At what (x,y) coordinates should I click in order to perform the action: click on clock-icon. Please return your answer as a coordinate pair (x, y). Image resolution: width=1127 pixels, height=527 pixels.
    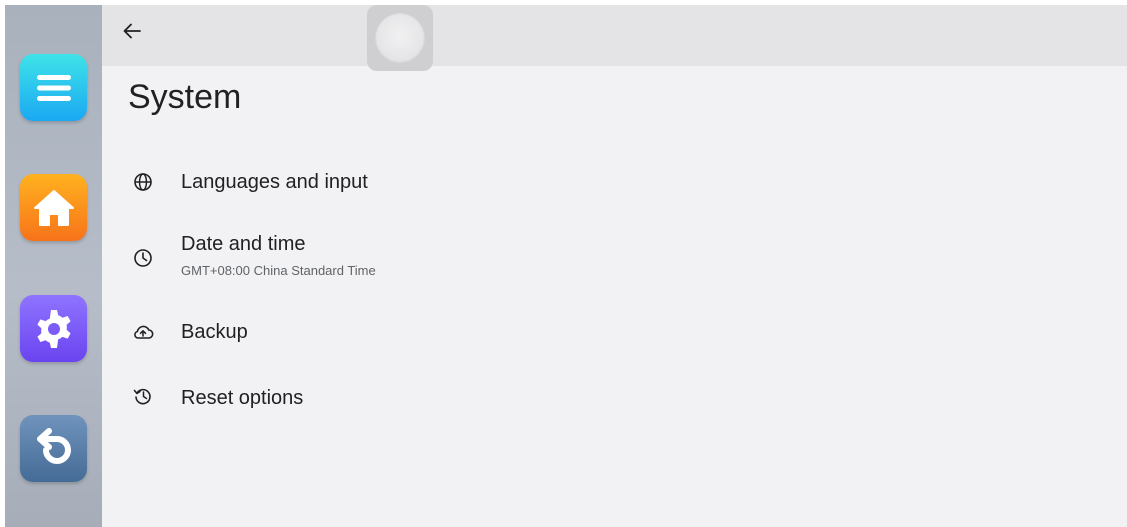
    Looking at the image, I should click on (143, 258).